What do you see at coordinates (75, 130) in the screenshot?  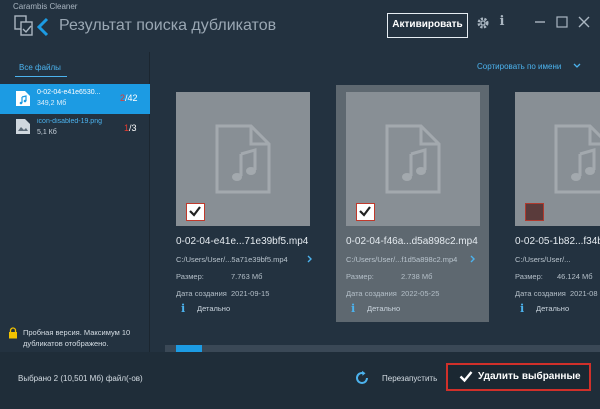 I see `sidebar-item-png-group: icon-disabled-19.png 5,1 Кб 1/3` at bounding box center [75, 130].